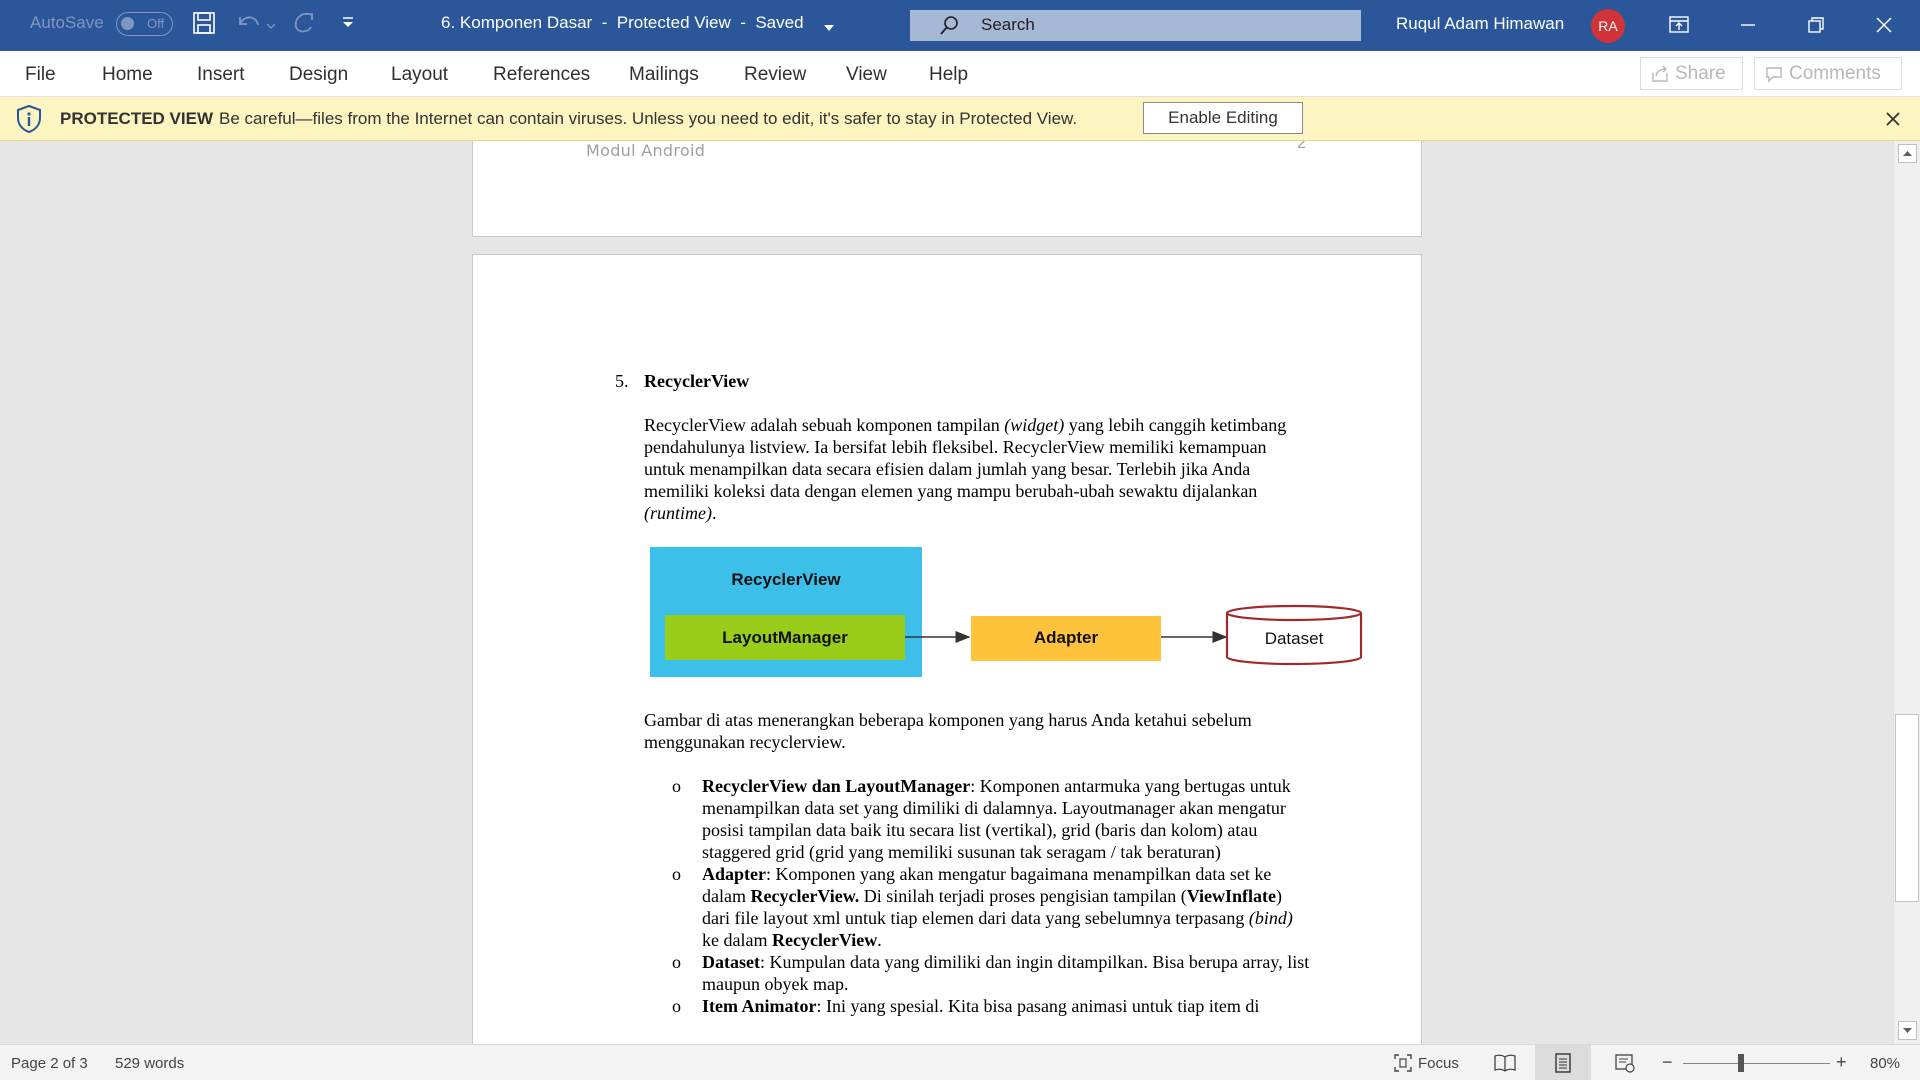 Image resolution: width=1920 pixels, height=1080 pixels. I want to click on customize-toolbar-icon, so click(348, 25).